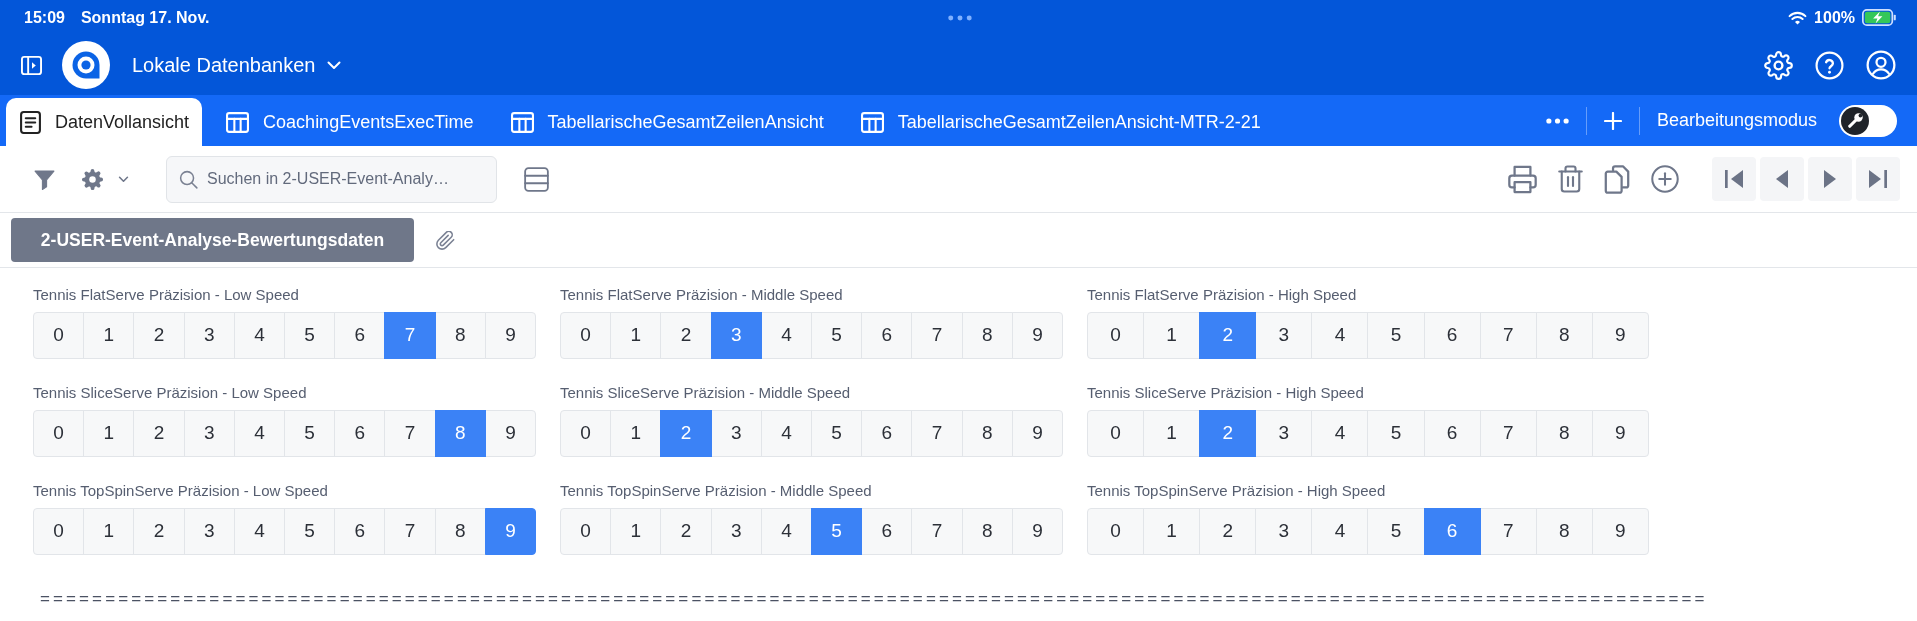  I want to click on tab: TabellarischeGesamtZeilenAnsicht, so click(666, 122).